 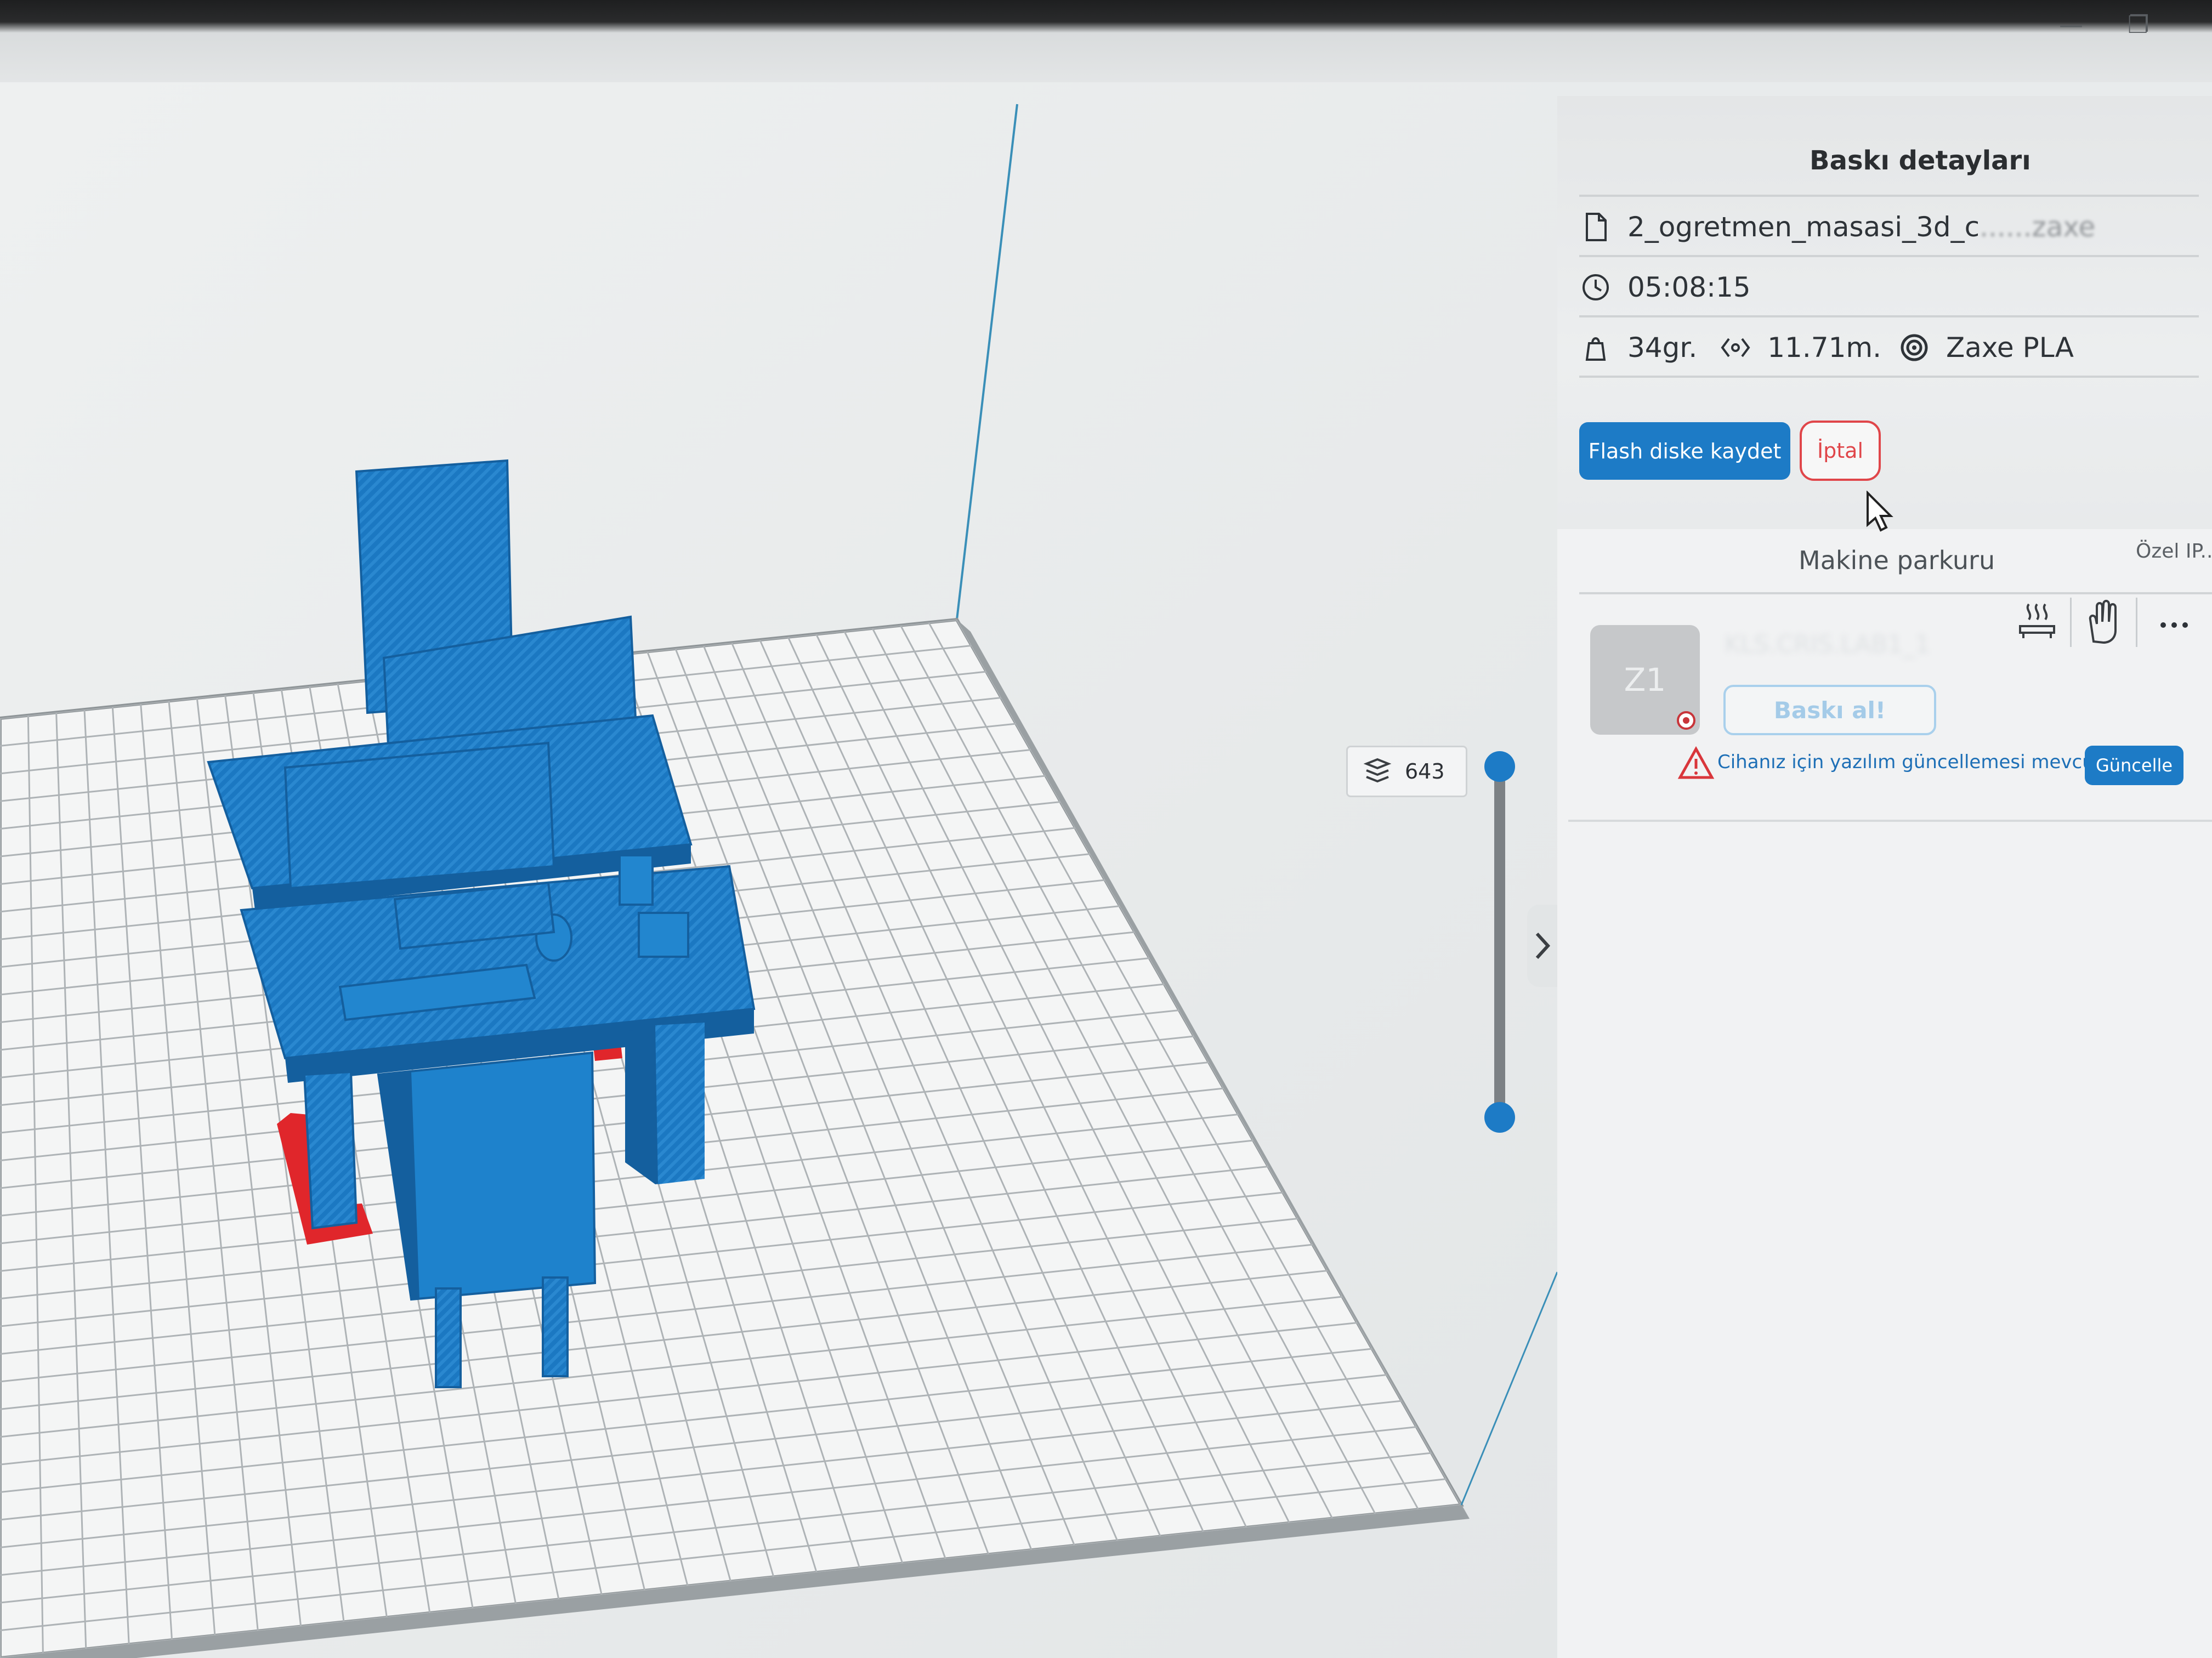 What do you see at coordinates (1499, 766) in the screenshot?
I see `layer-slider-top-handle` at bounding box center [1499, 766].